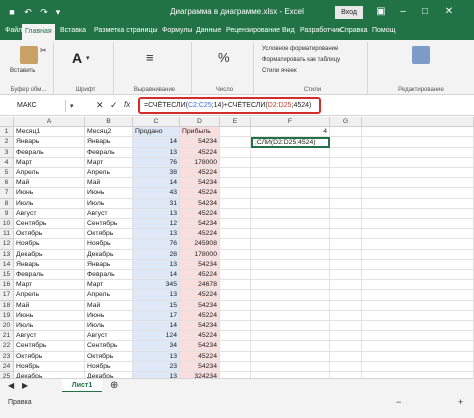 The image size is (474, 418). I want to click on row-header: 17, so click(7, 295).